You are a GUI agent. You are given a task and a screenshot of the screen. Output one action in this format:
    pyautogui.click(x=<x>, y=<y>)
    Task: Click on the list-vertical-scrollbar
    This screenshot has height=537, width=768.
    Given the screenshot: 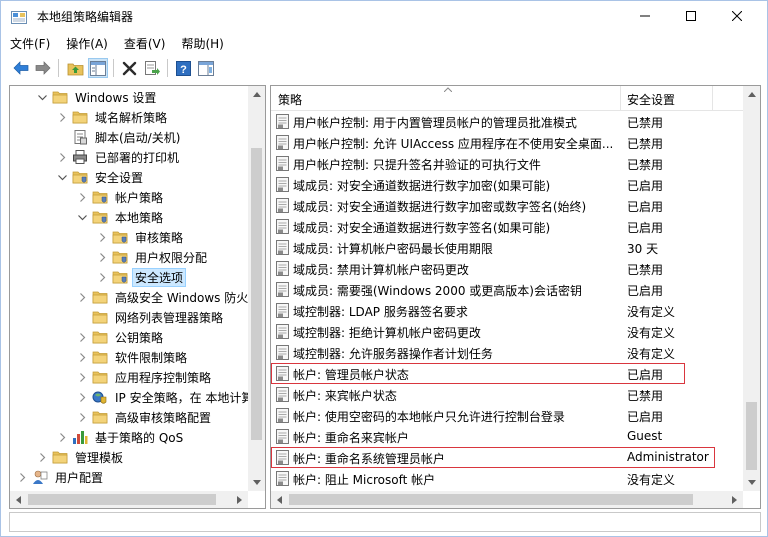 What is the action you would take?
    pyautogui.click(x=751, y=288)
    